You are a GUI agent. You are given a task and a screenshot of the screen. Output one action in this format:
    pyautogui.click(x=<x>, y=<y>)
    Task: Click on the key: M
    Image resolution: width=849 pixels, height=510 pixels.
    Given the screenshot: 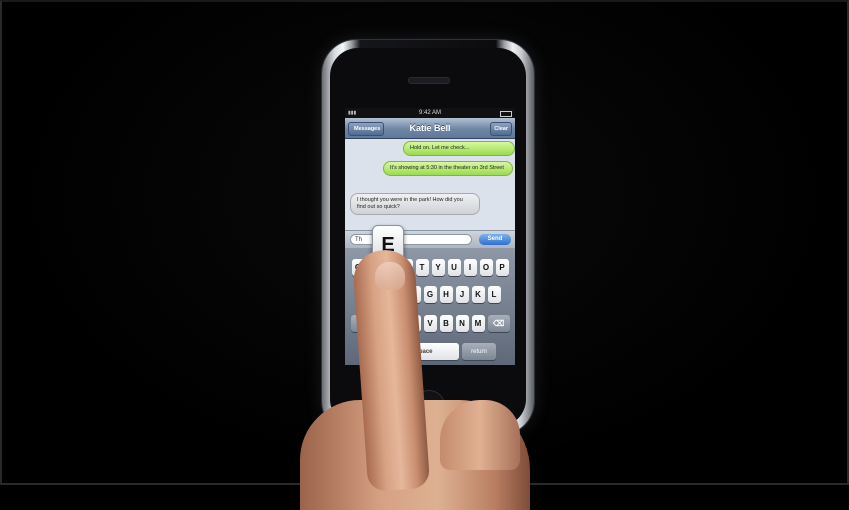 What is the action you would take?
    pyautogui.click(x=478, y=323)
    